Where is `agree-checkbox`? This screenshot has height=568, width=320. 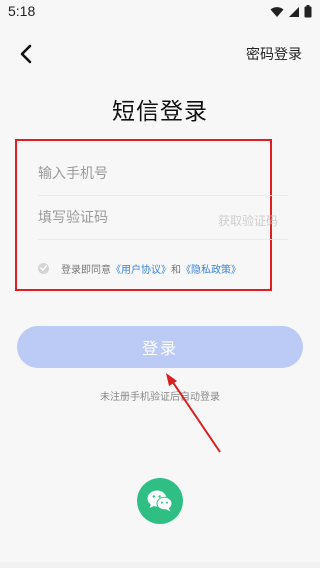 agree-checkbox is located at coordinates (43, 268).